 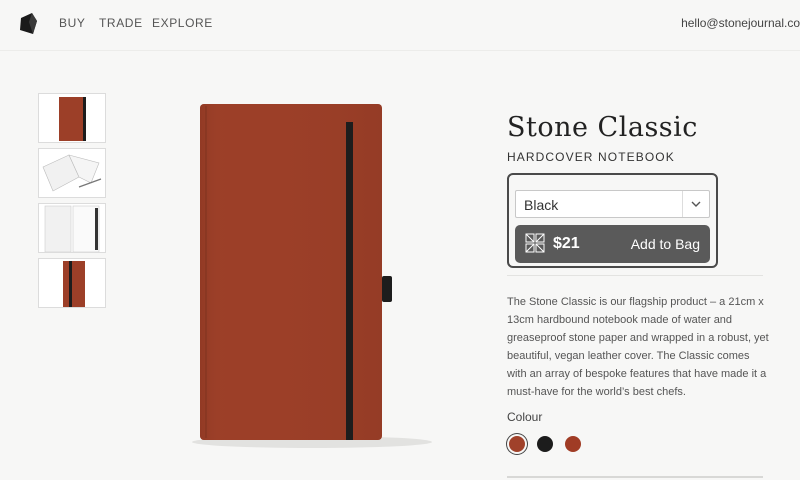 I want to click on thumbnail-side, so click(x=72, y=283).